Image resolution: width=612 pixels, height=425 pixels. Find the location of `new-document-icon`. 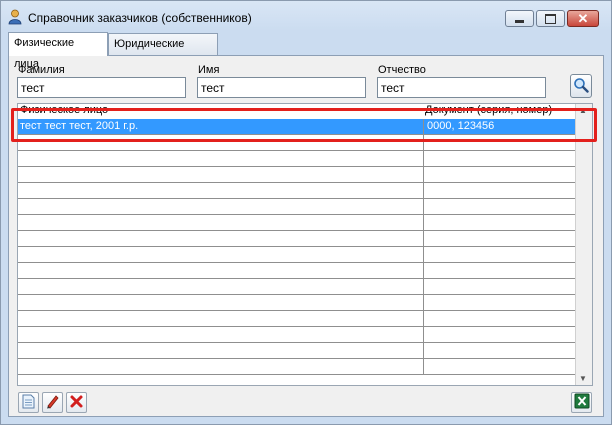

new-document-icon is located at coordinates (28, 403).